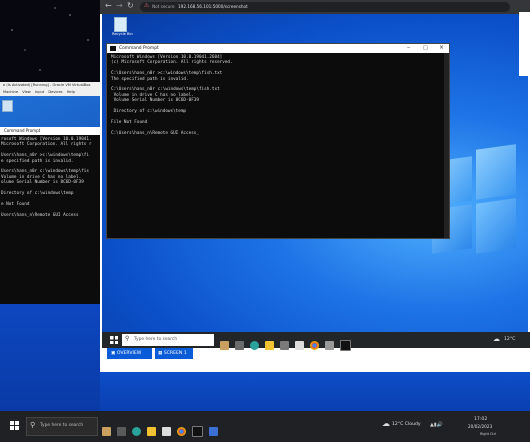 This screenshot has width=530, height=442. Describe the element at coordinates (197, 431) in the screenshot. I see `host-terminal-icon` at that location.